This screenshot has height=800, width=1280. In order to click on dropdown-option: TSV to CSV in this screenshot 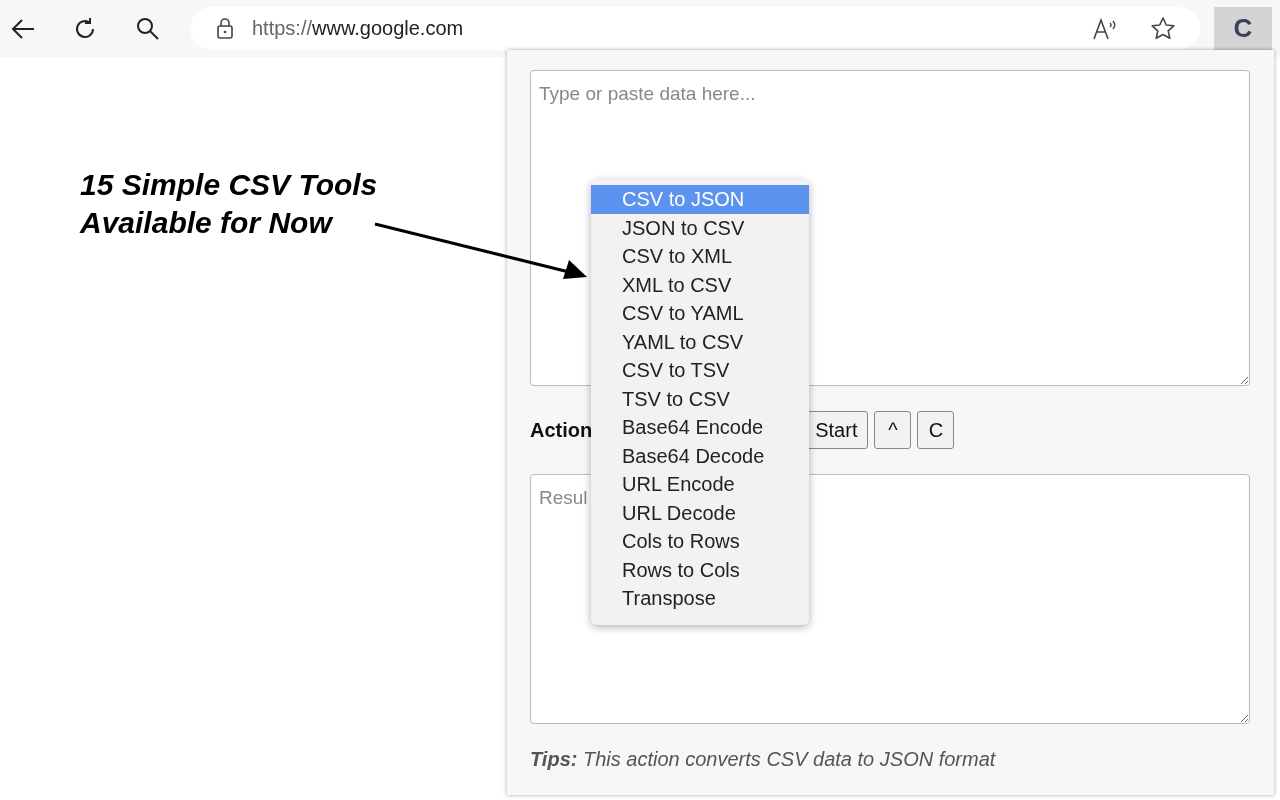, I will do `click(700, 398)`.